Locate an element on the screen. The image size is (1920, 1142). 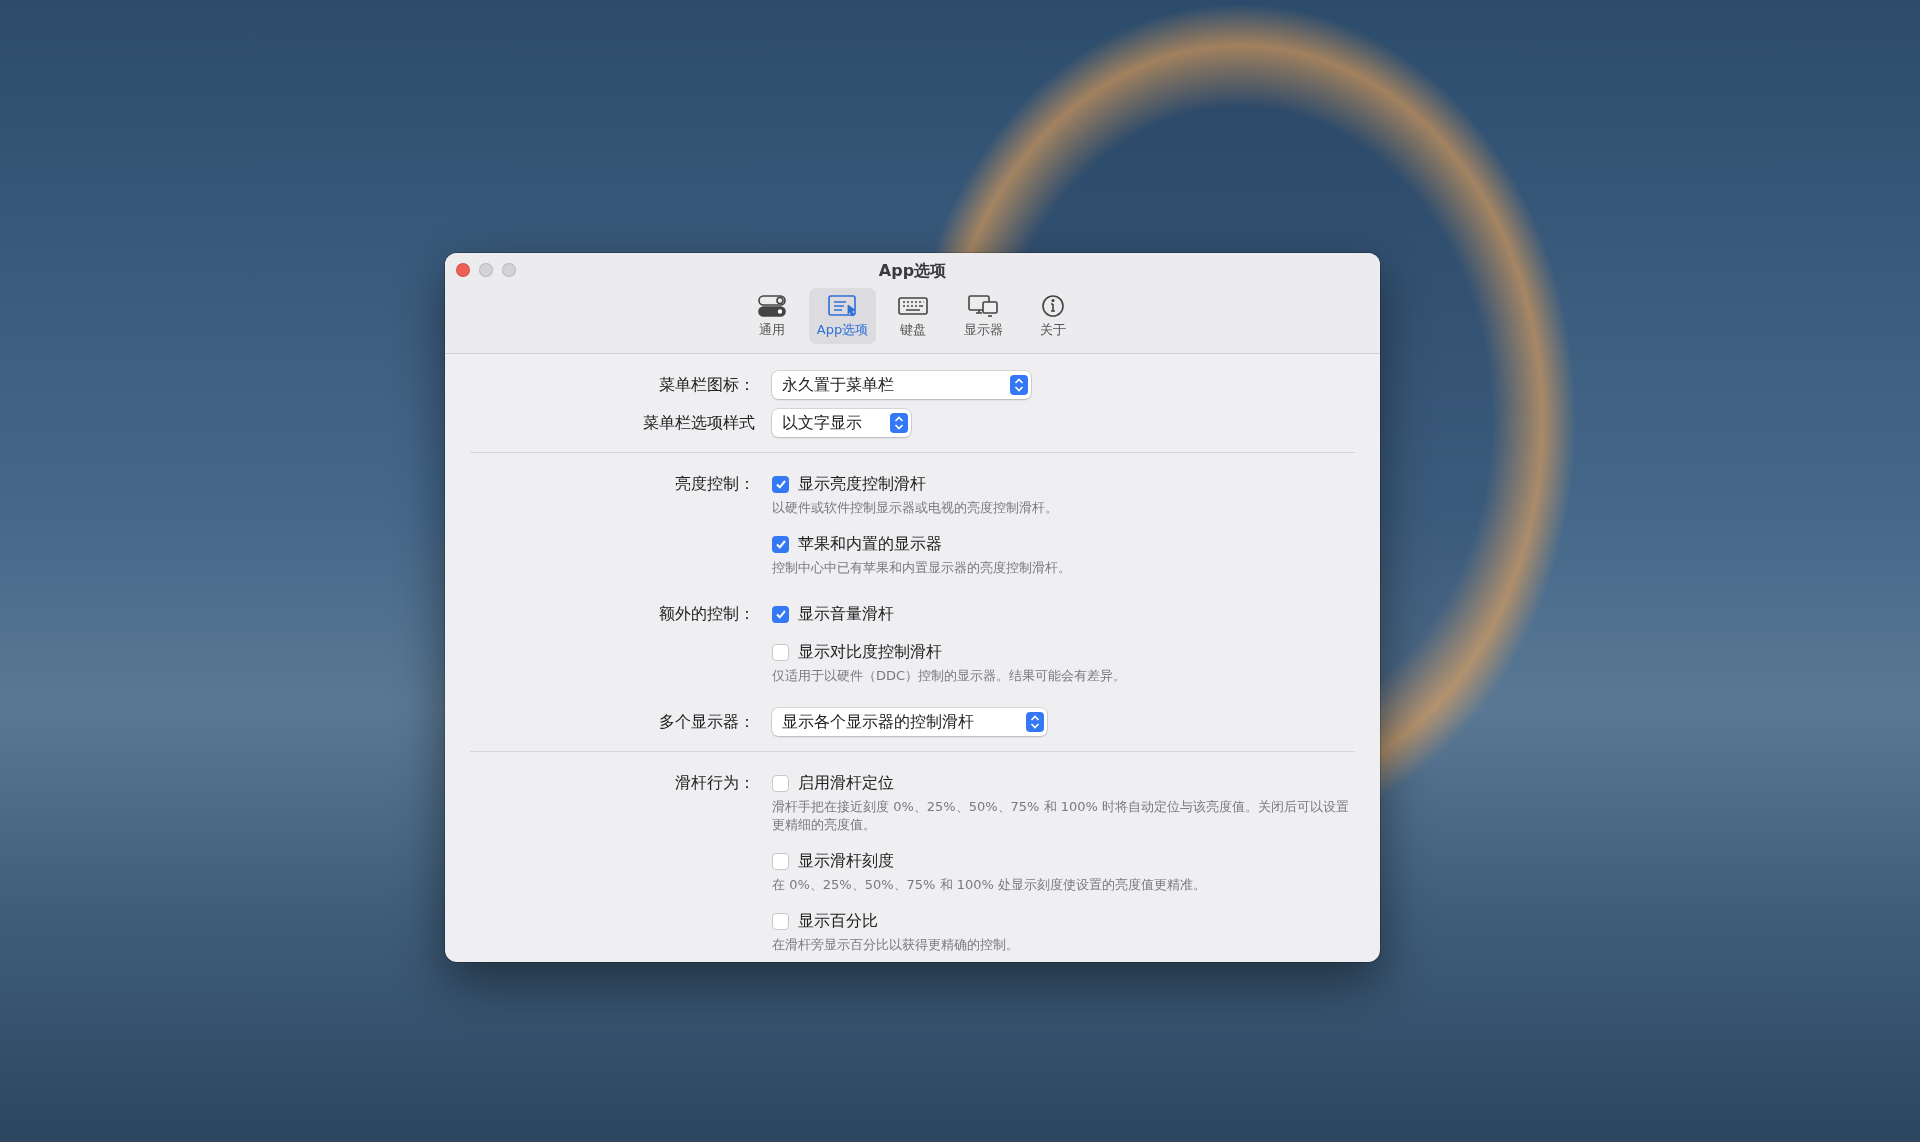
checkbox-option: 显示亮度控制滑杆 is located at coordinates (1063, 484).